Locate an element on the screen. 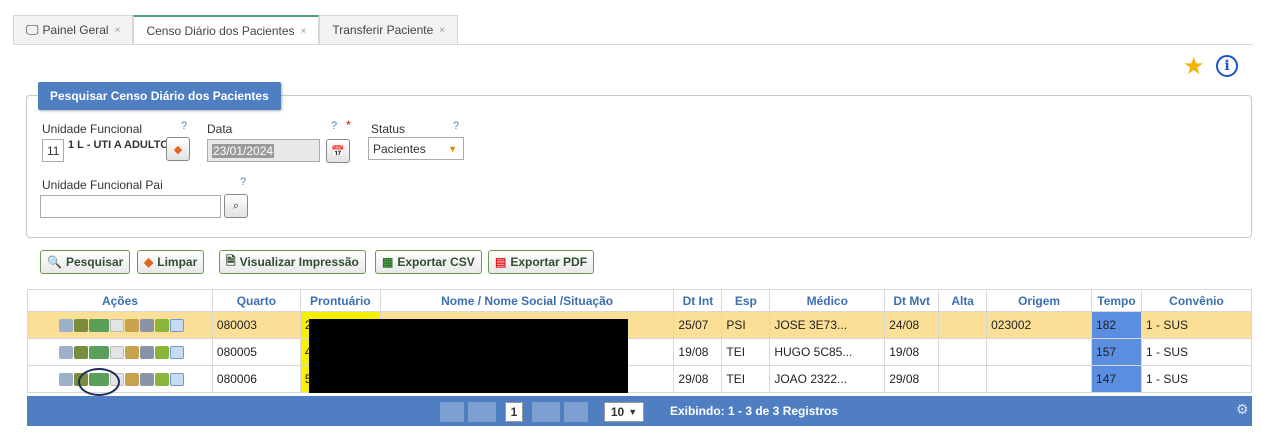  unidade-funcional-pai-field is located at coordinates (130, 206).